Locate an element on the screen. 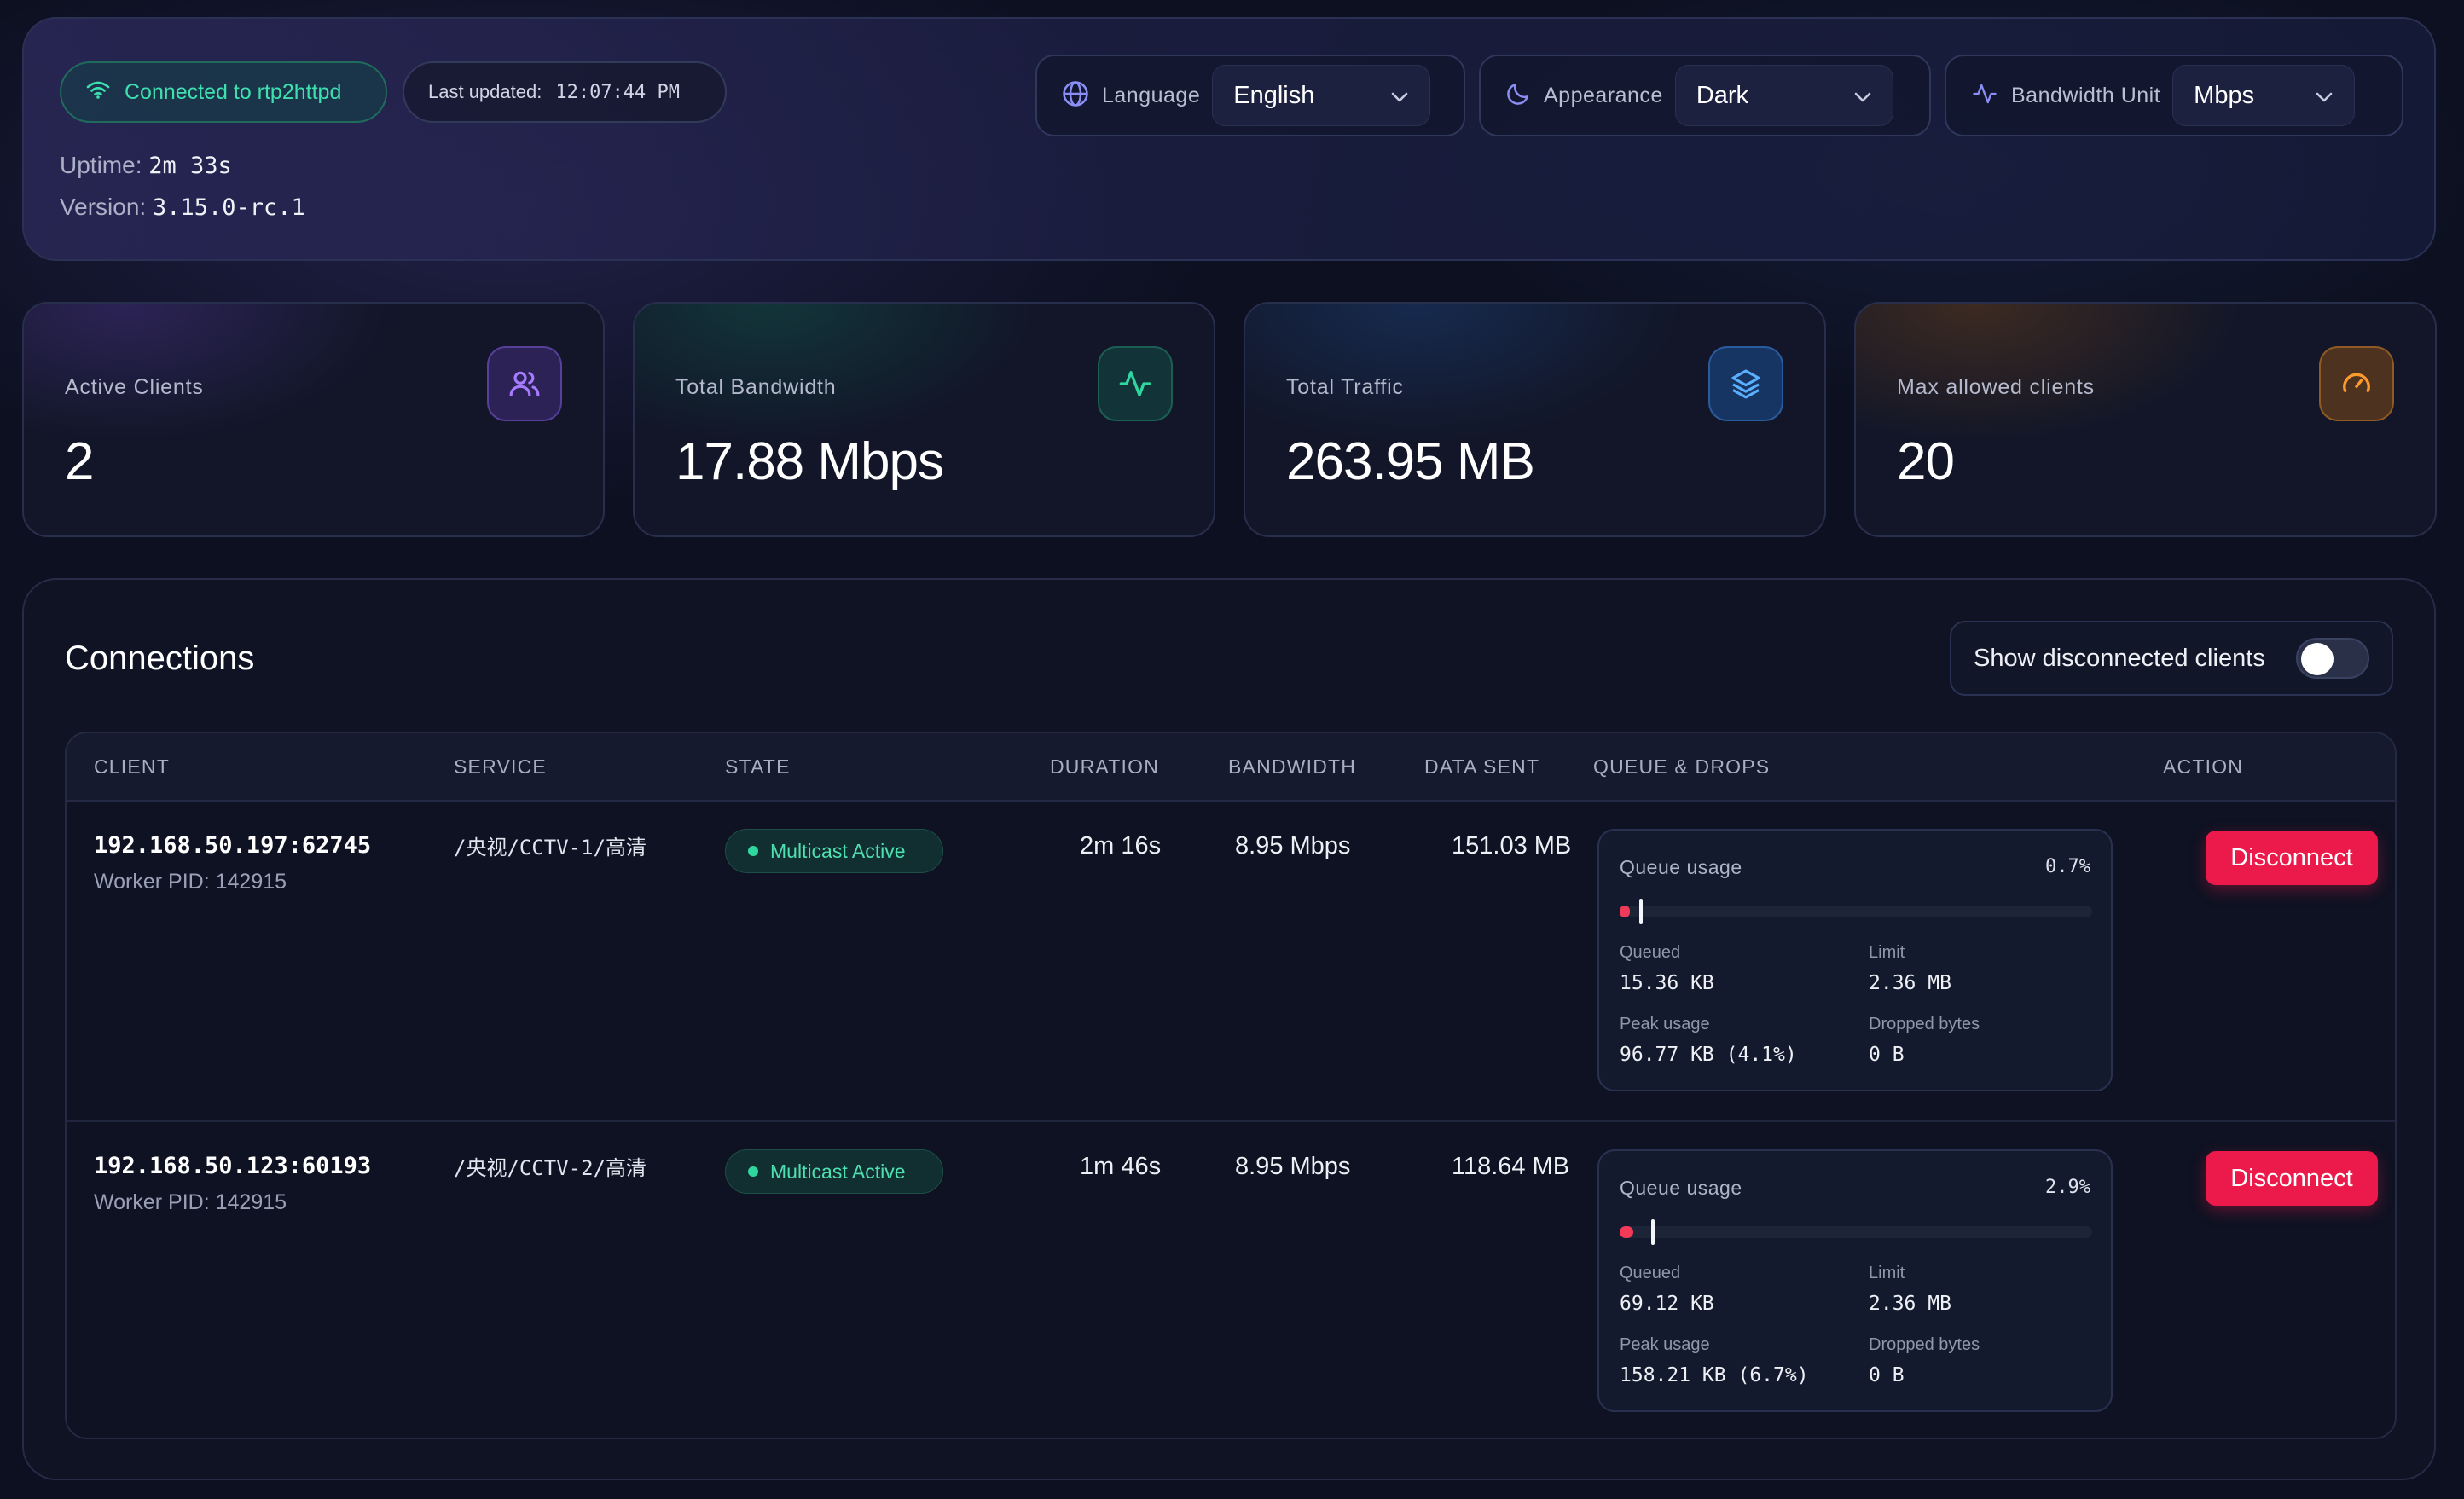  bandwidth-unit-selector-group: Bandwidth Unit Mbps is located at coordinates (2174, 95).